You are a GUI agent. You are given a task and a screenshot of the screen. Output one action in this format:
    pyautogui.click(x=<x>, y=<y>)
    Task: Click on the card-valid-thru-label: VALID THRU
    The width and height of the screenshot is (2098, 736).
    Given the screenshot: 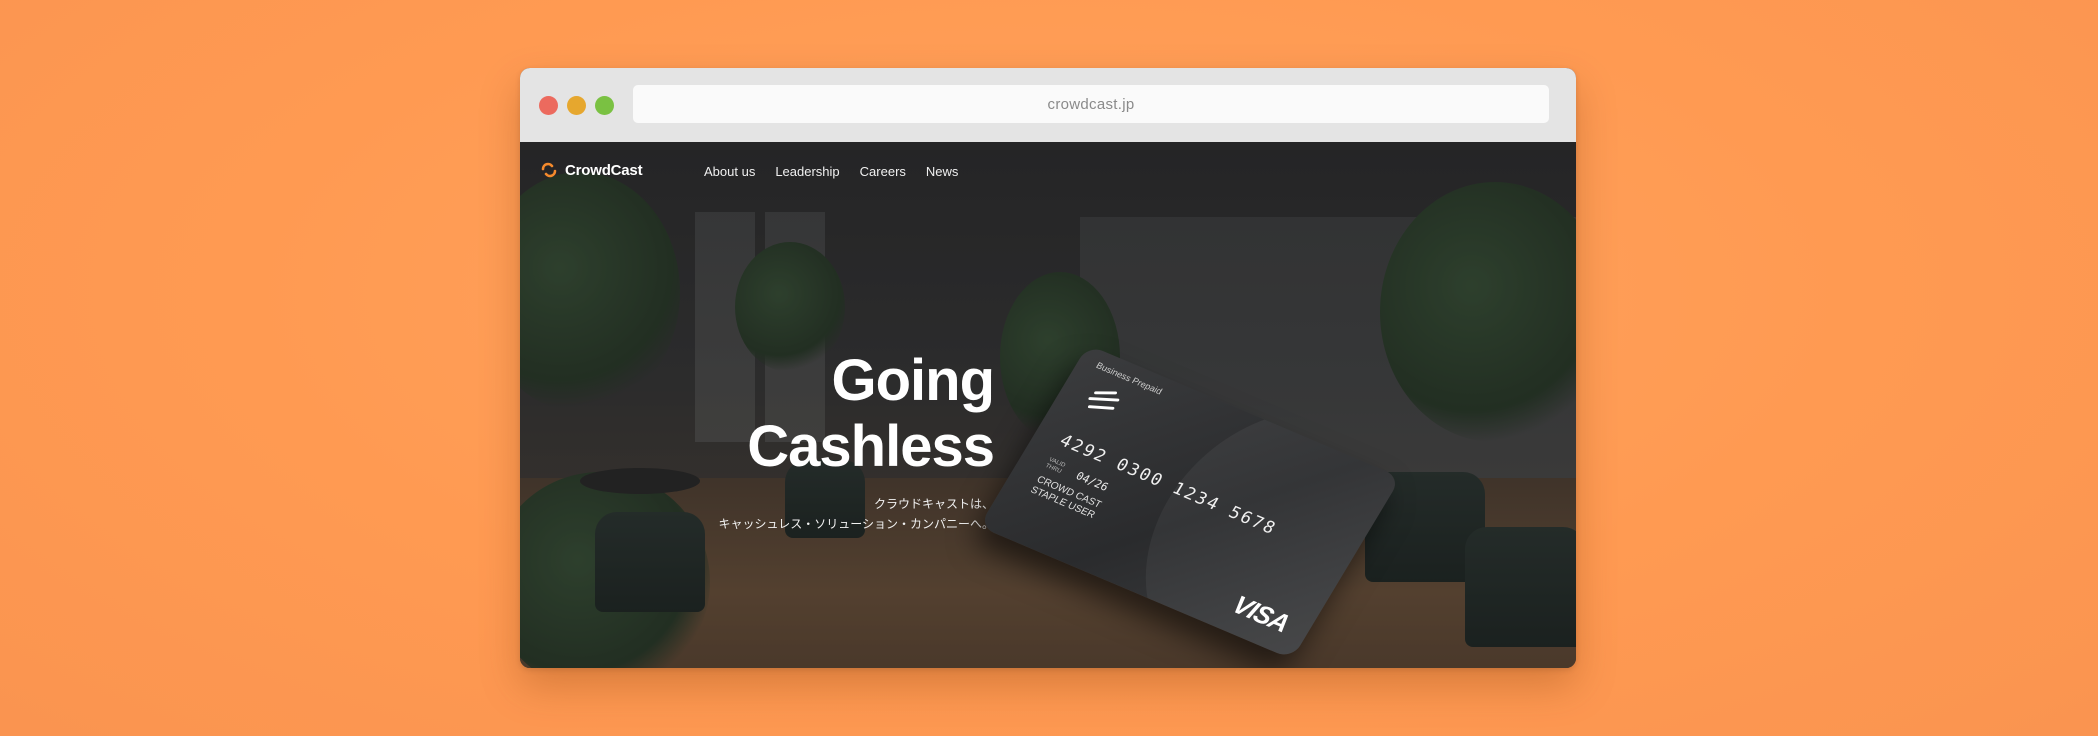 What is the action you would take?
    pyautogui.click(x=1055, y=465)
    